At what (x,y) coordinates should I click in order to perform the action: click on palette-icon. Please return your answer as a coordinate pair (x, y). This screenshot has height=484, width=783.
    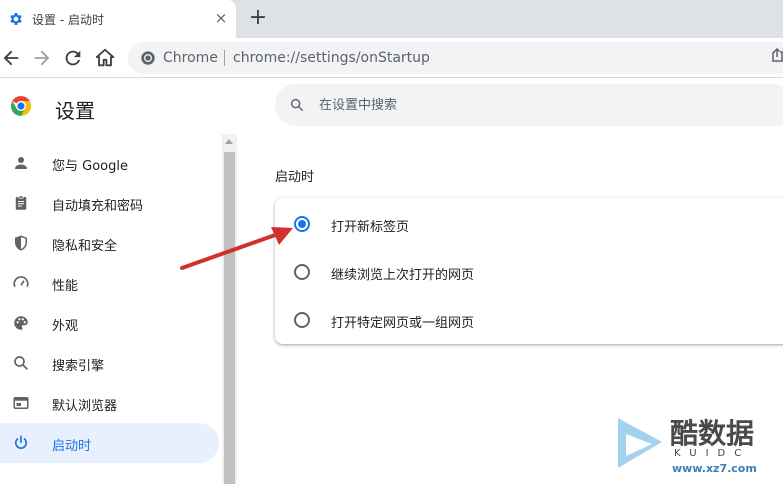
    Looking at the image, I should click on (21, 323).